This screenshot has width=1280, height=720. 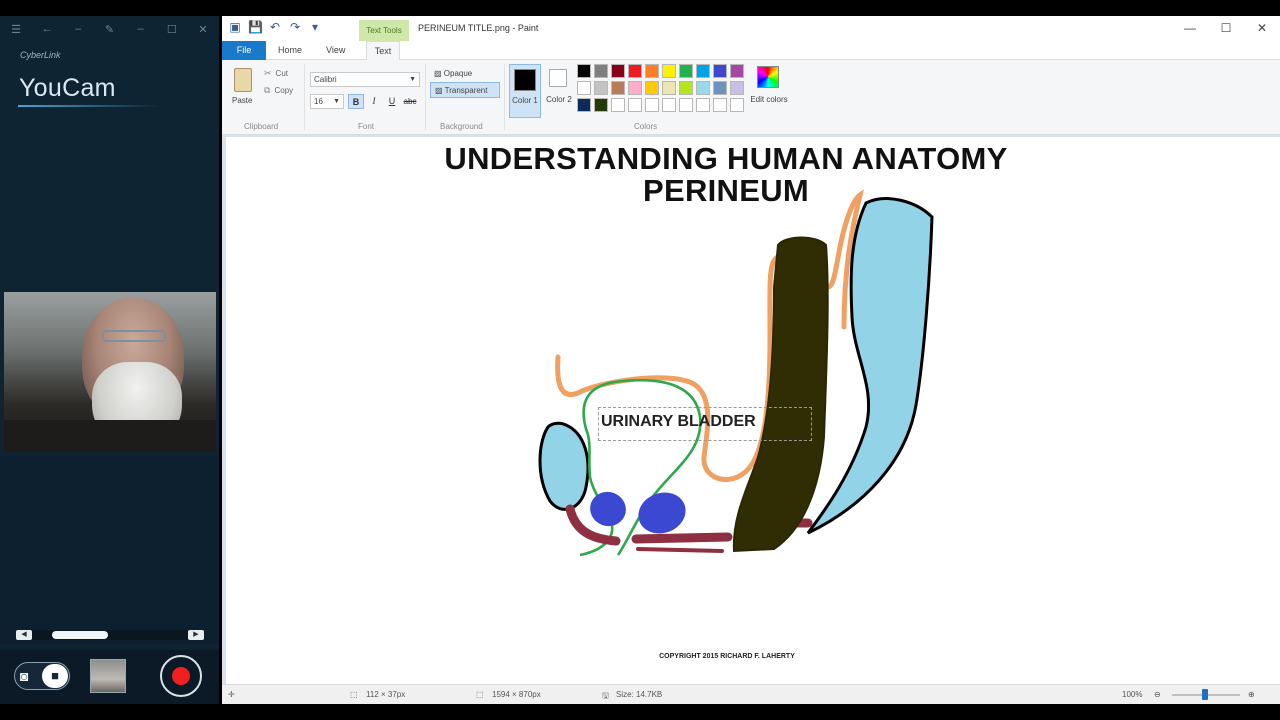 I want to click on scroll-thumb, so click(x=80, y=635).